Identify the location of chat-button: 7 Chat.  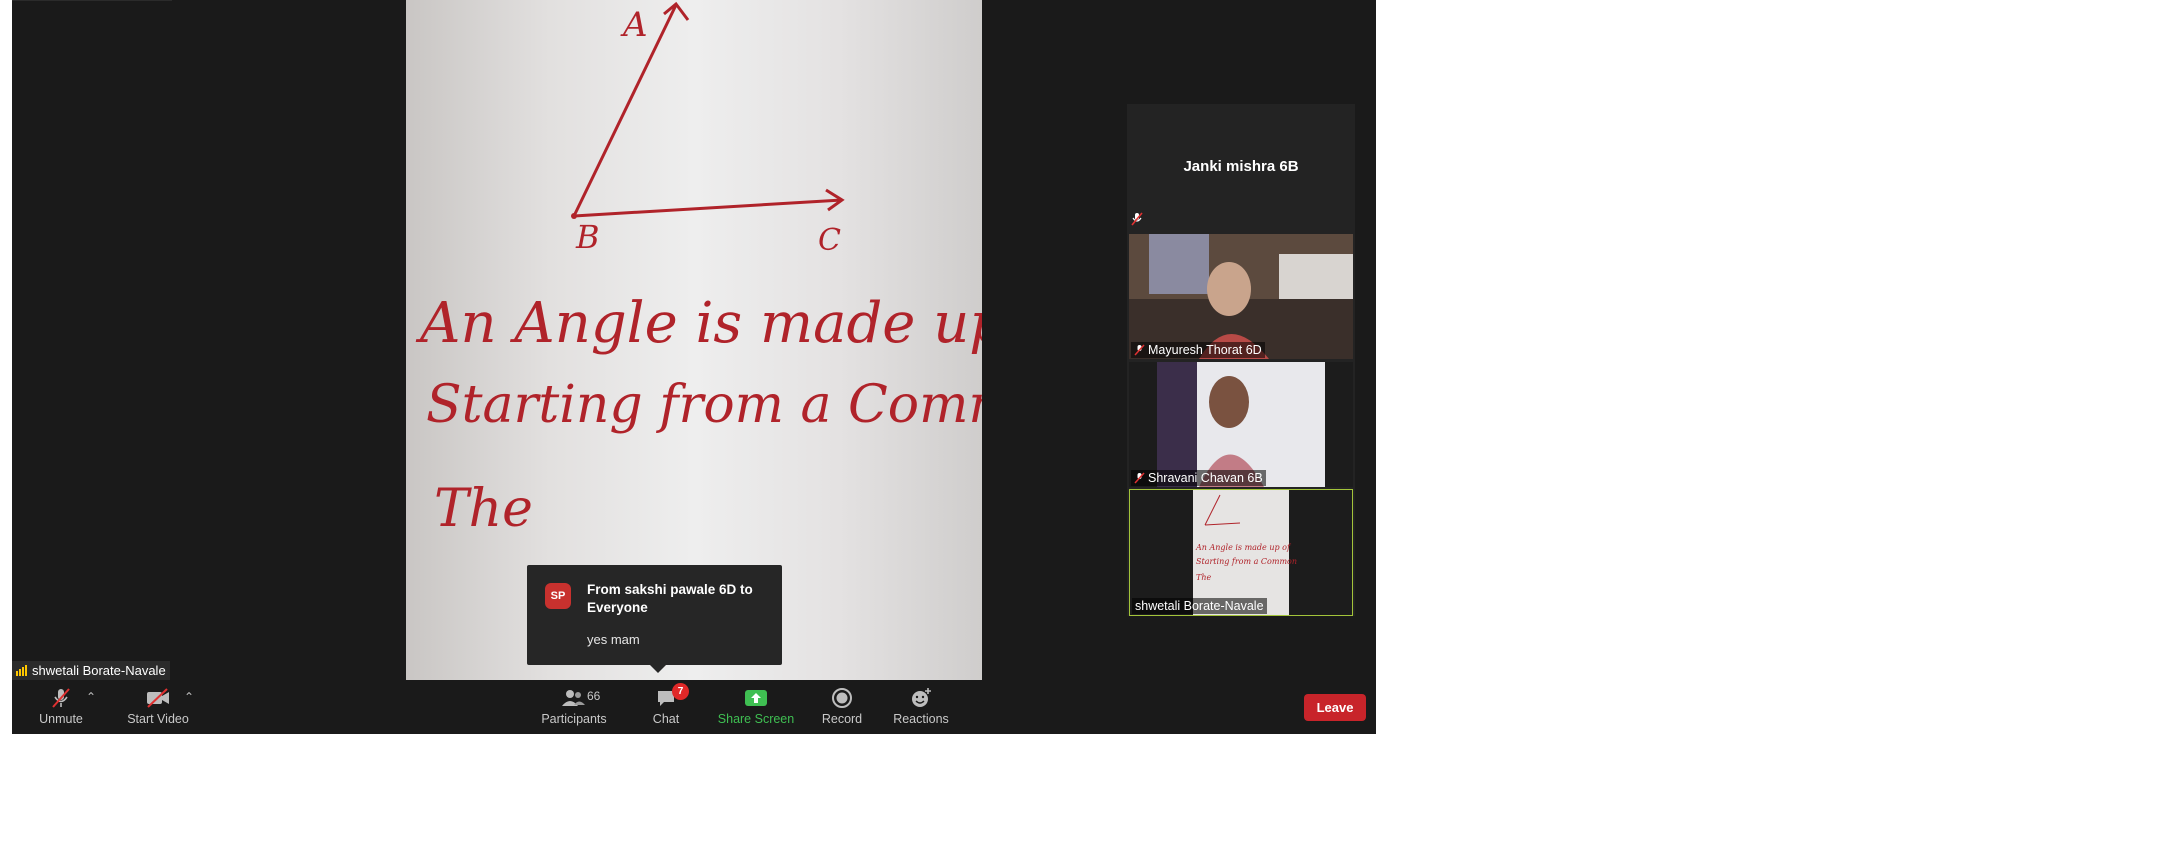
(666, 707).